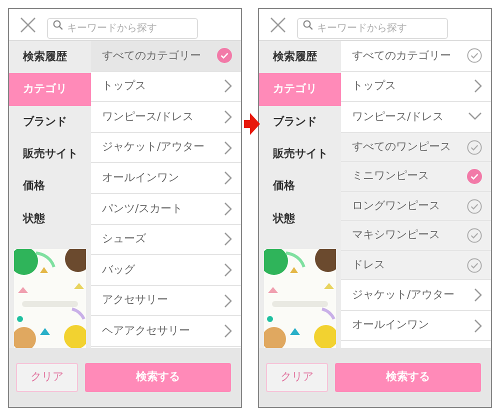  Describe the element at coordinates (401, 146) in the screenshot. I see `category-label: すべてのワンピース` at that location.